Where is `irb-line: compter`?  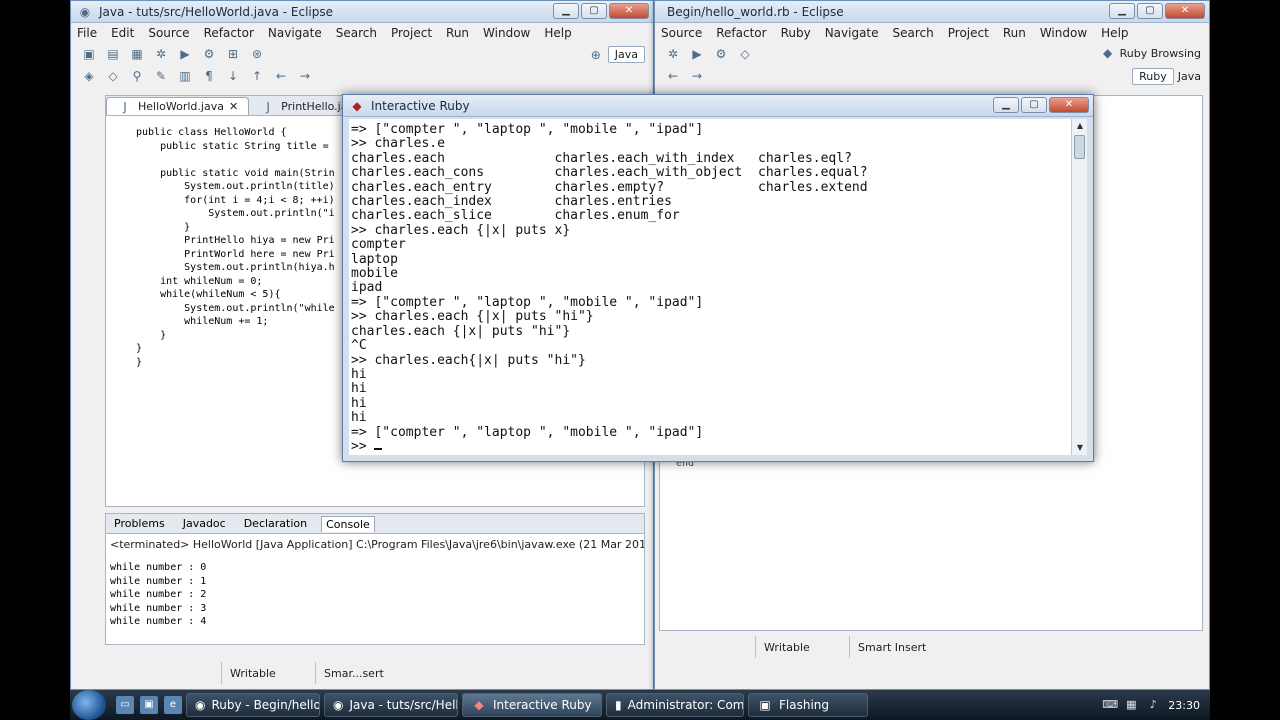
irb-line: compter is located at coordinates (378, 245).